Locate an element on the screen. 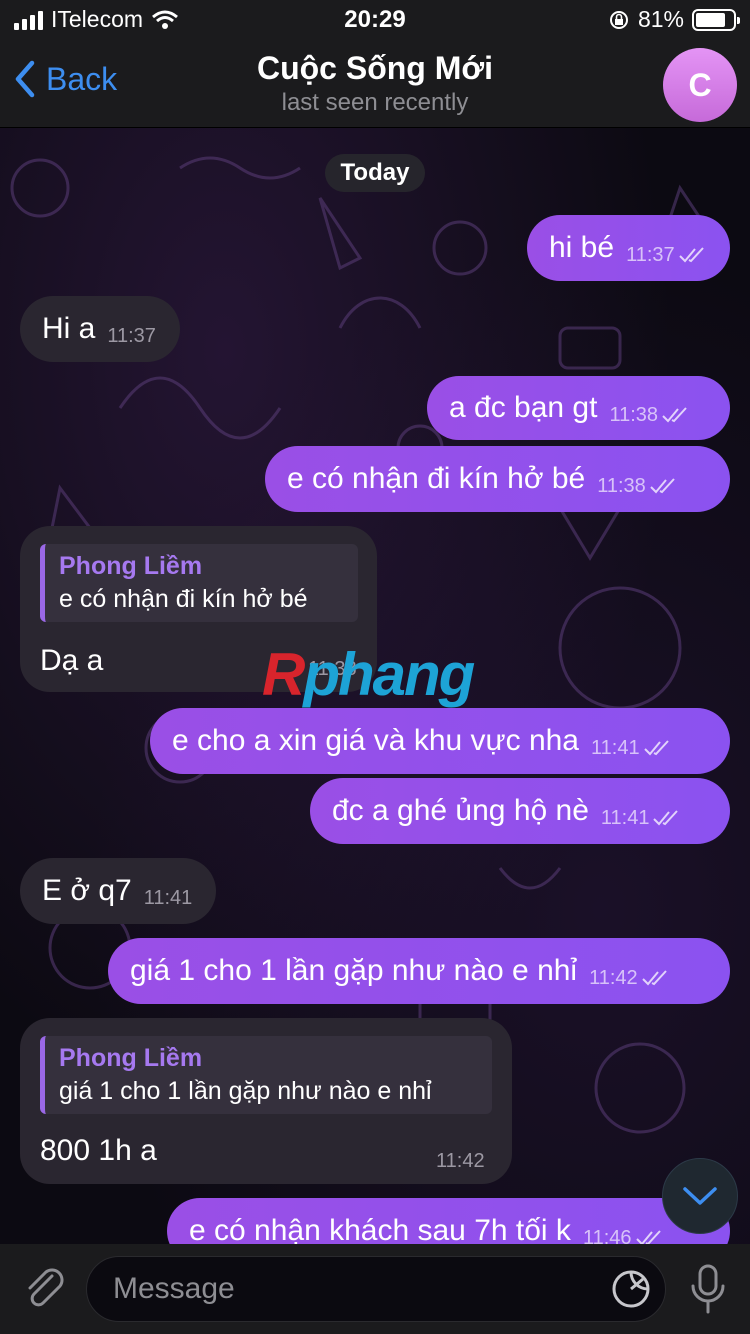 Image resolution: width=750 pixels, height=1334 pixels. reply-text: e có nhận đi kín hở bé is located at coordinates (183, 599).